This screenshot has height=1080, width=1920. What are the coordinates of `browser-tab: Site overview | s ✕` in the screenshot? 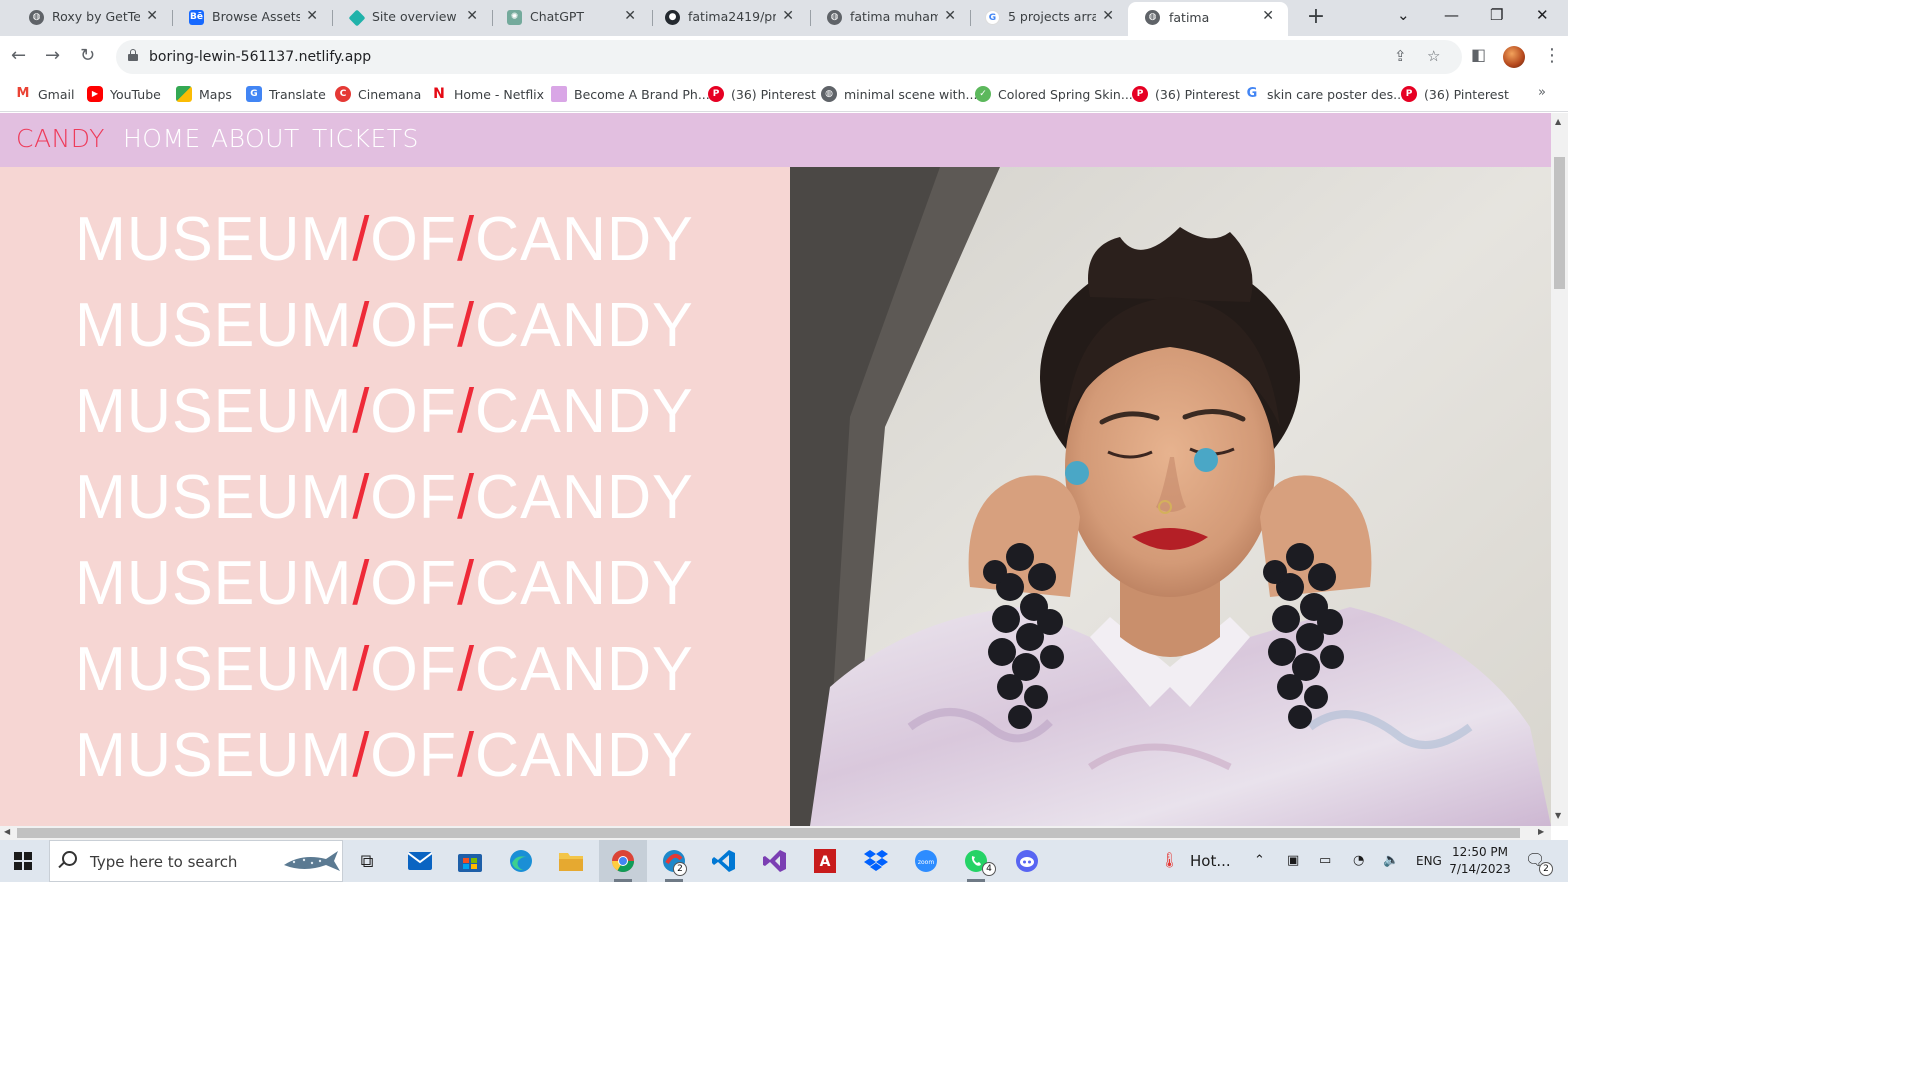 It's located at (406, 17).